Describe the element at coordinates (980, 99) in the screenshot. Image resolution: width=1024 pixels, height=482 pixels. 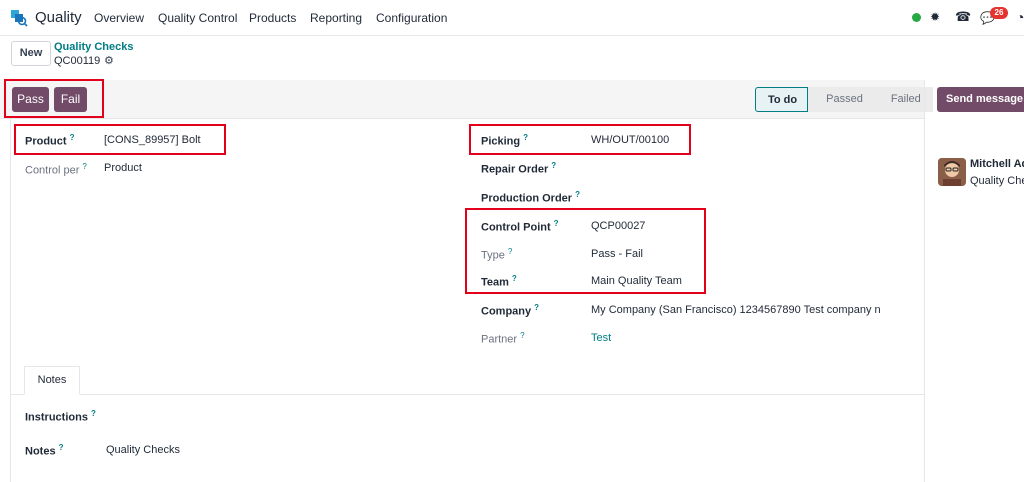
I see `send-message-button: Send message` at that location.